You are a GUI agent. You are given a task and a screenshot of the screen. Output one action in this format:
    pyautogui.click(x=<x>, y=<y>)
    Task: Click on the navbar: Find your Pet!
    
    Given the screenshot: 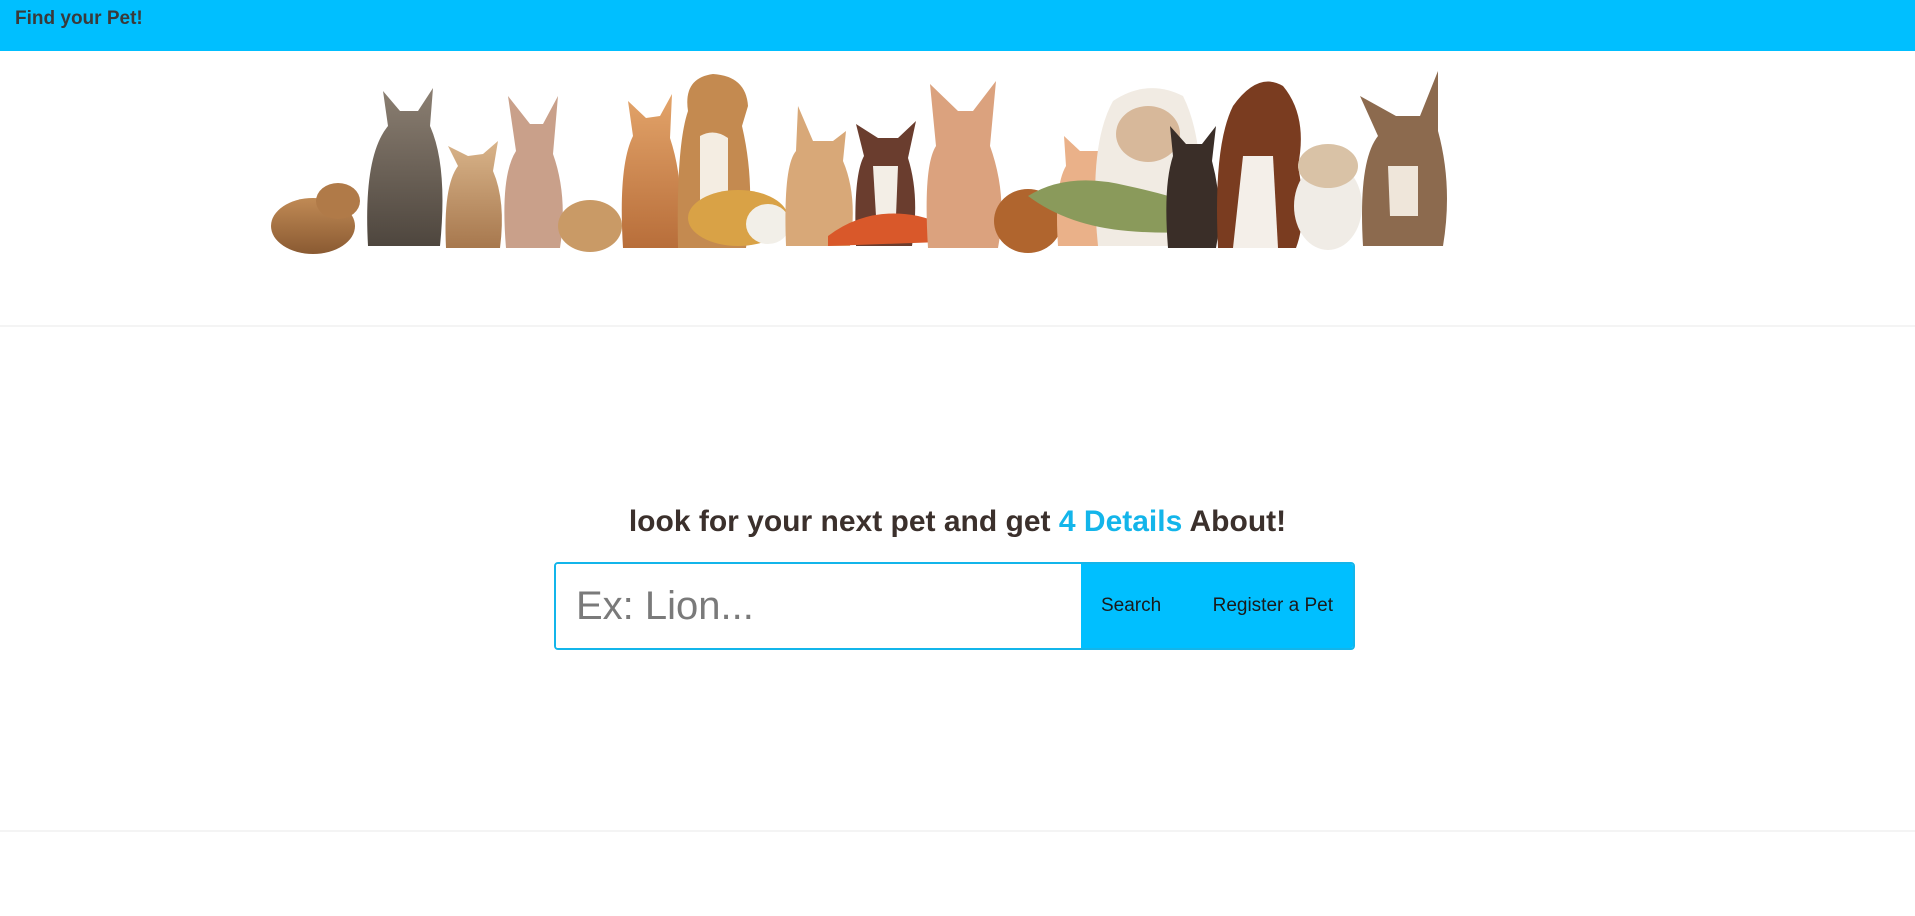 What is the action you would take?
    pyautogui.click(x=957, y=25)
    